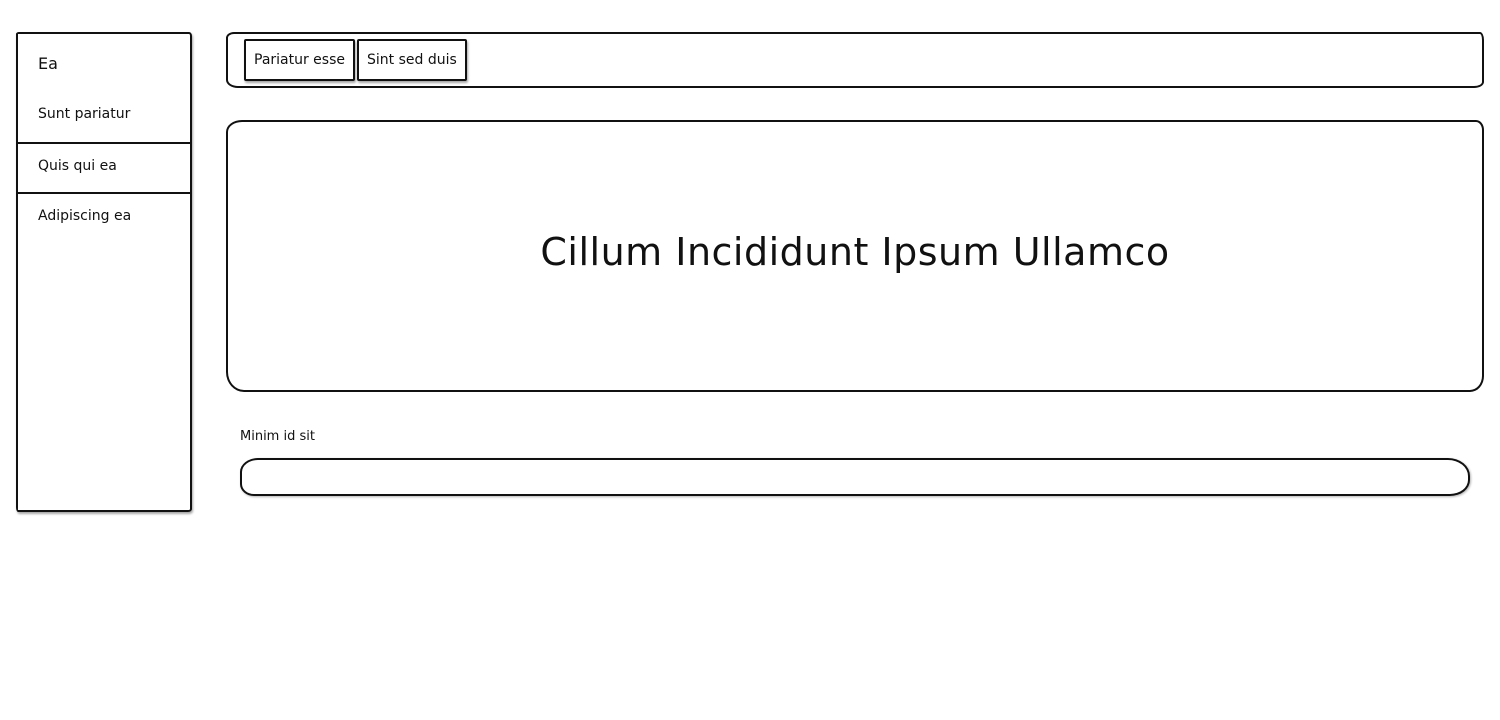  What do you see at coordinates (299, 60) in the screenshot?
I see `tab-pariatur-esse: Pariatur esse` at bounding box center [299, 60].